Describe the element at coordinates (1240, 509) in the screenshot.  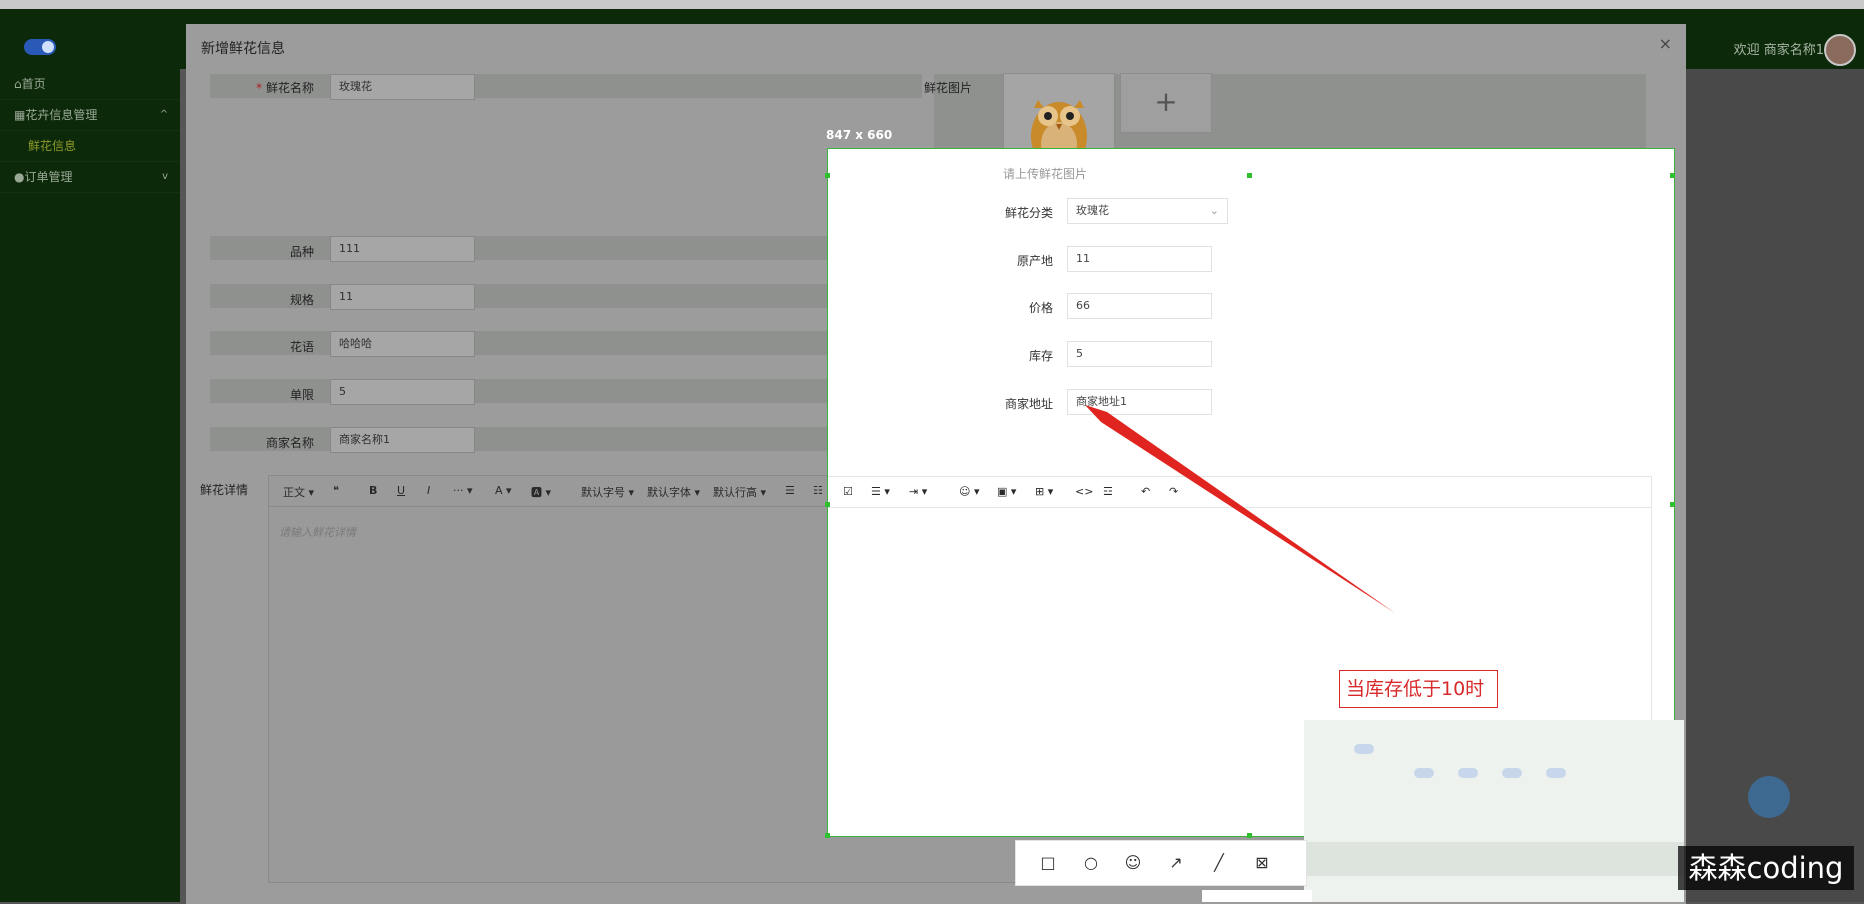
I see `arrow-icon` at that location.